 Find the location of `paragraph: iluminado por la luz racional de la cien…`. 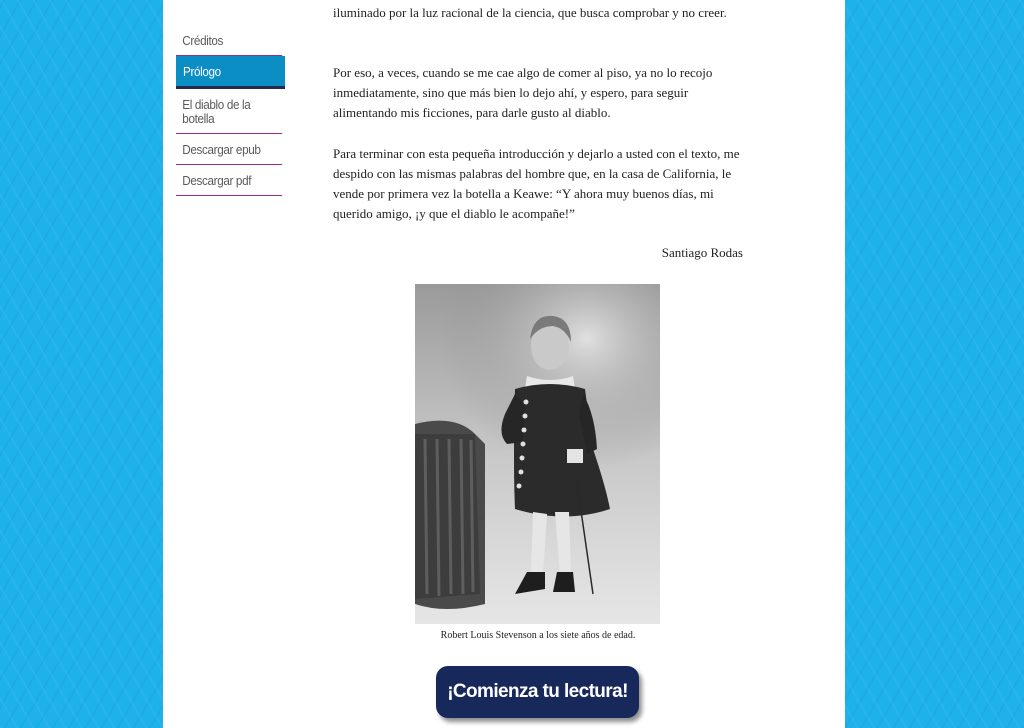

paragraph: iluminado por la luz racional de la cien… is located at coordinates (530, 12).